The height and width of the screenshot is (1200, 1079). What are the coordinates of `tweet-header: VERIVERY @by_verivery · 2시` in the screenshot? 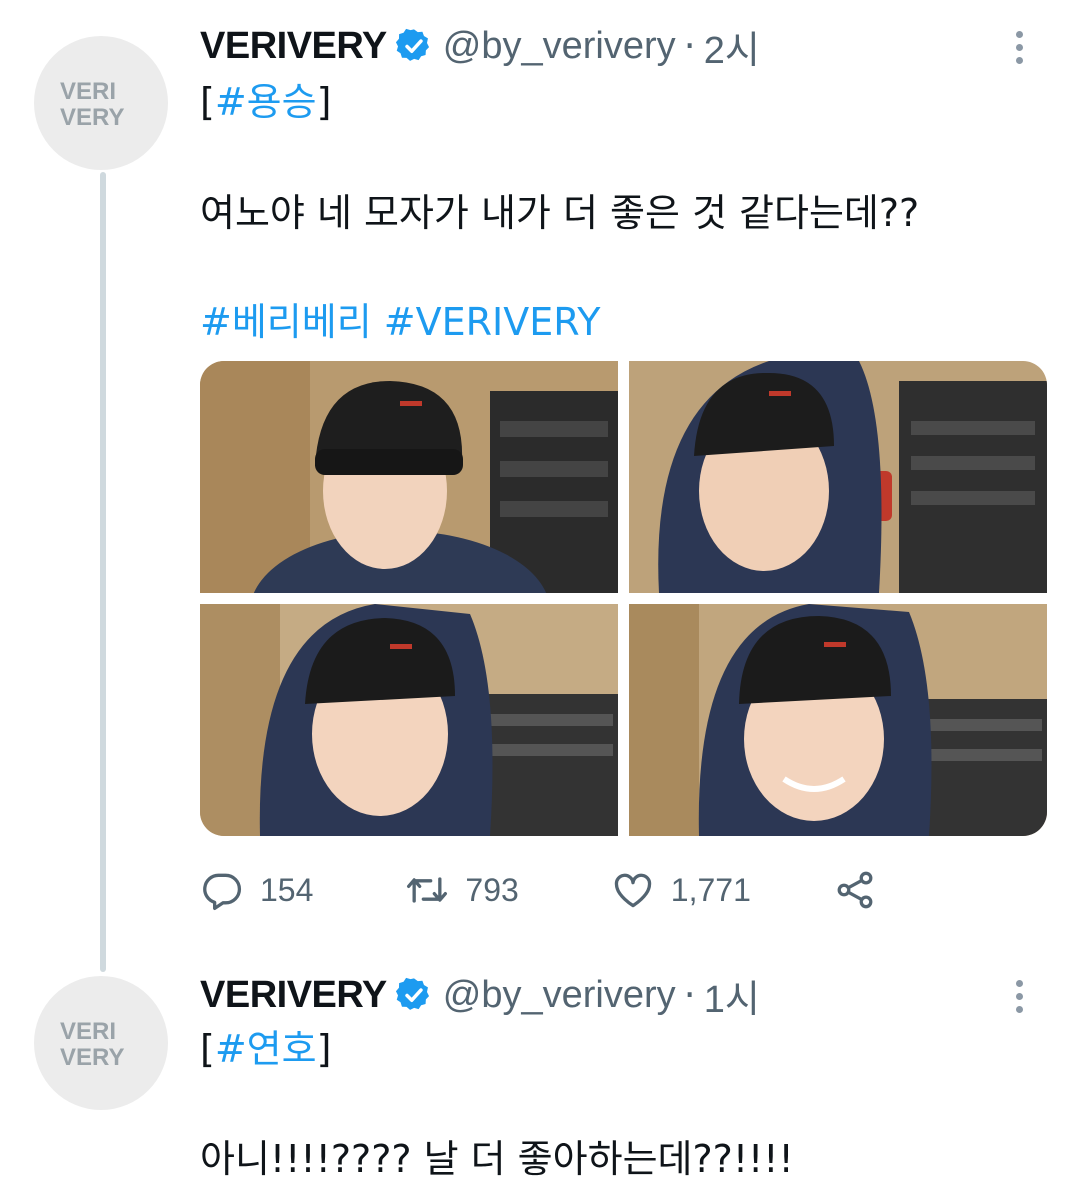 It's located at (619, 46).